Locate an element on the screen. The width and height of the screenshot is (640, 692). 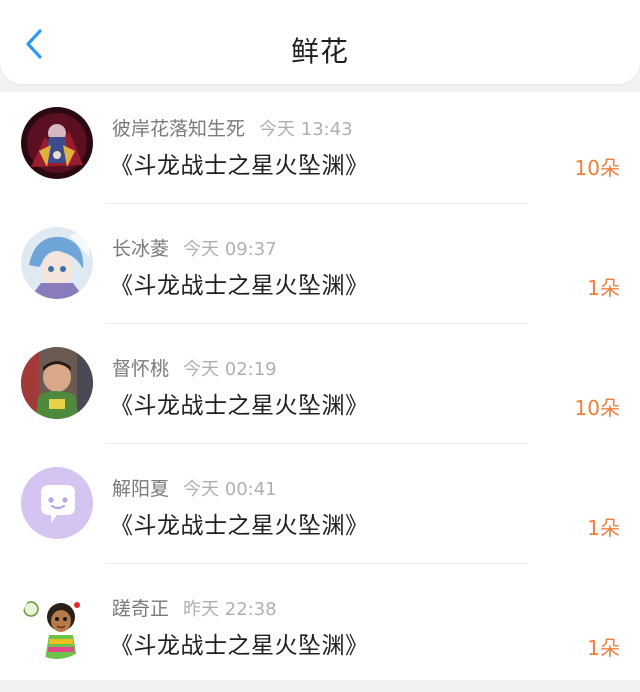
user-name: 蹉奇正 is located at coordinates (140, 609).